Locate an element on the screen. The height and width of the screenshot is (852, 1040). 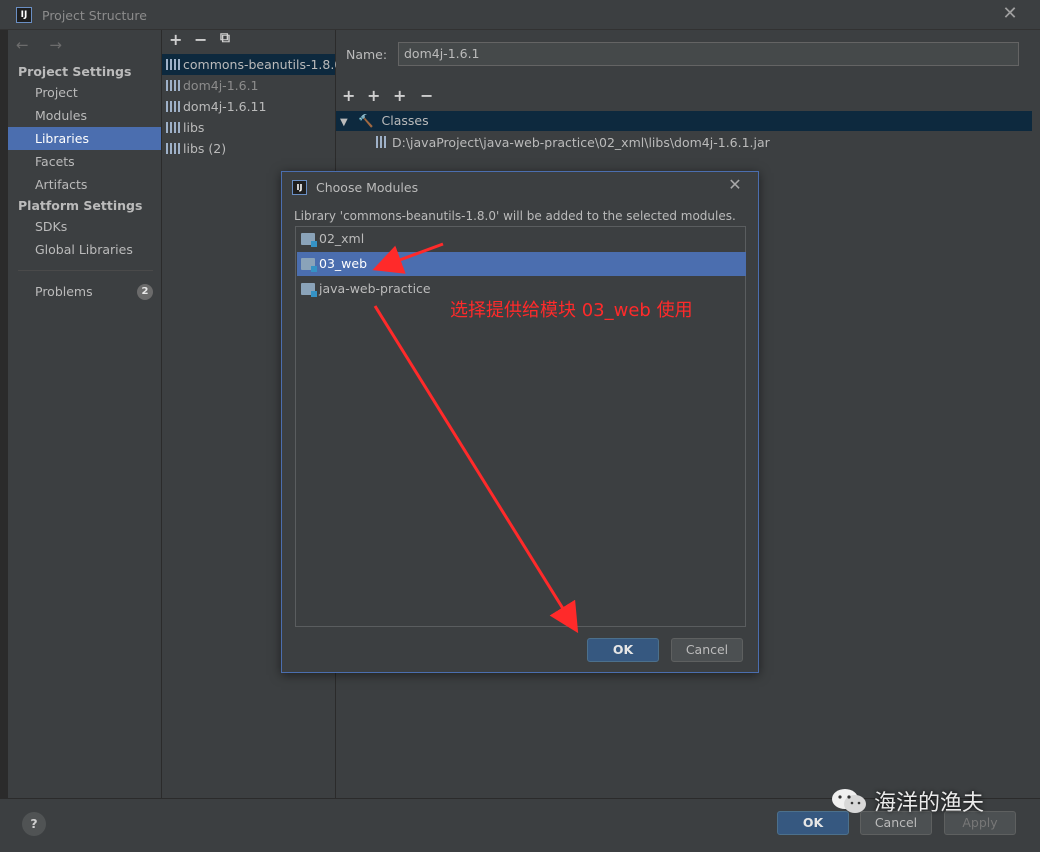
annotation-text: 选择提供给模块 03_web 使用 is located at coordinates (571, 310).